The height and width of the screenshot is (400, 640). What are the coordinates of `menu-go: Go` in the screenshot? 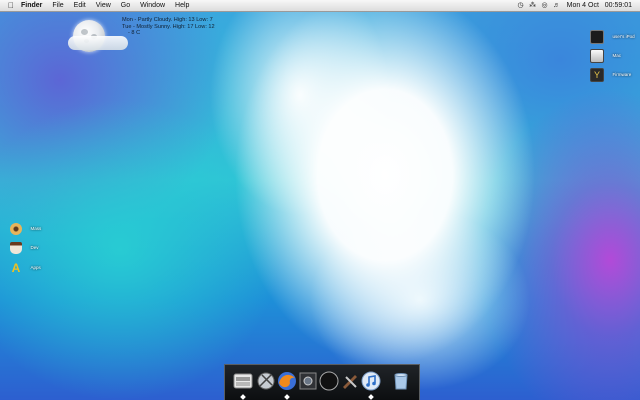 It's located at (125, 5).